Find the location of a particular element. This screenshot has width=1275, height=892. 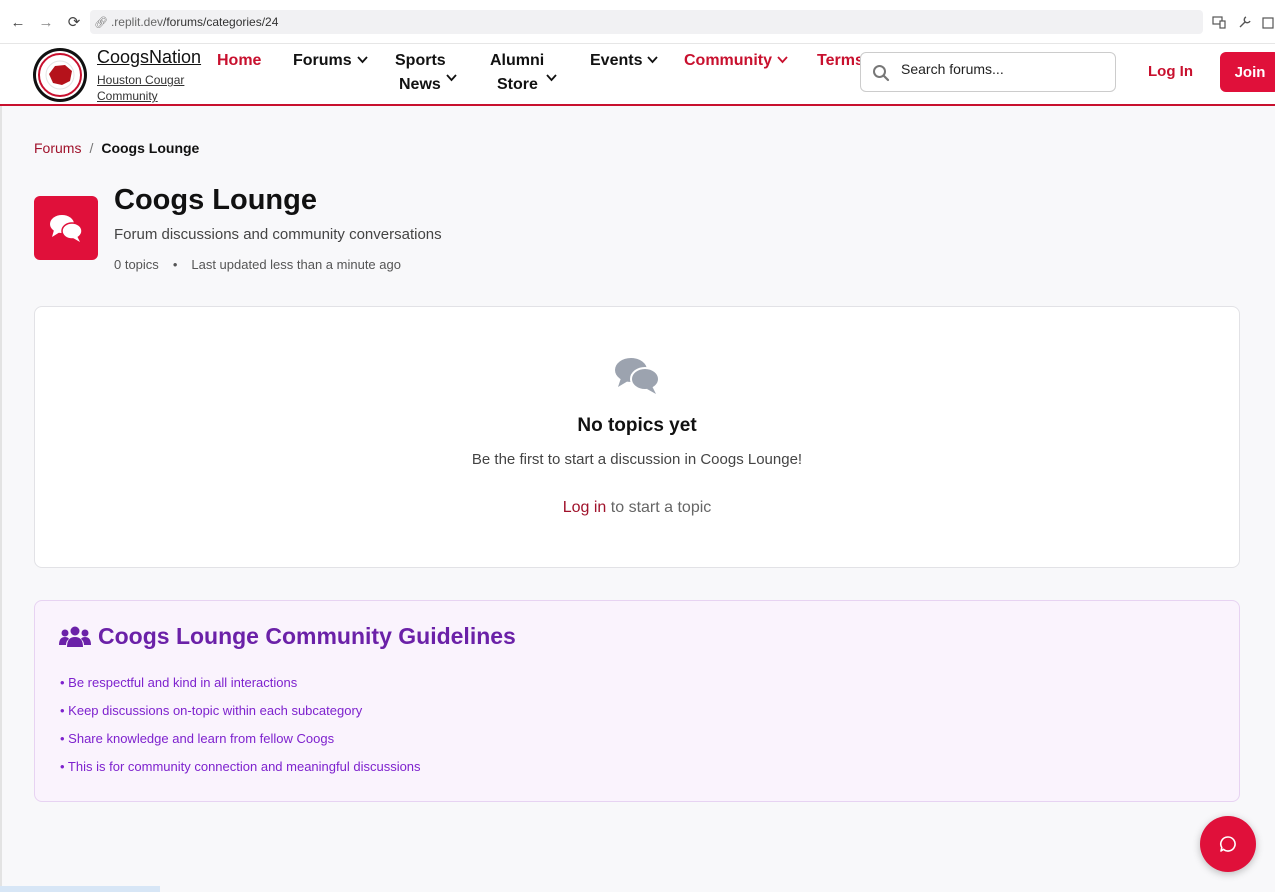

breadcrumb: Forums / Coogs Lounge is located at coordinates (116, 148).